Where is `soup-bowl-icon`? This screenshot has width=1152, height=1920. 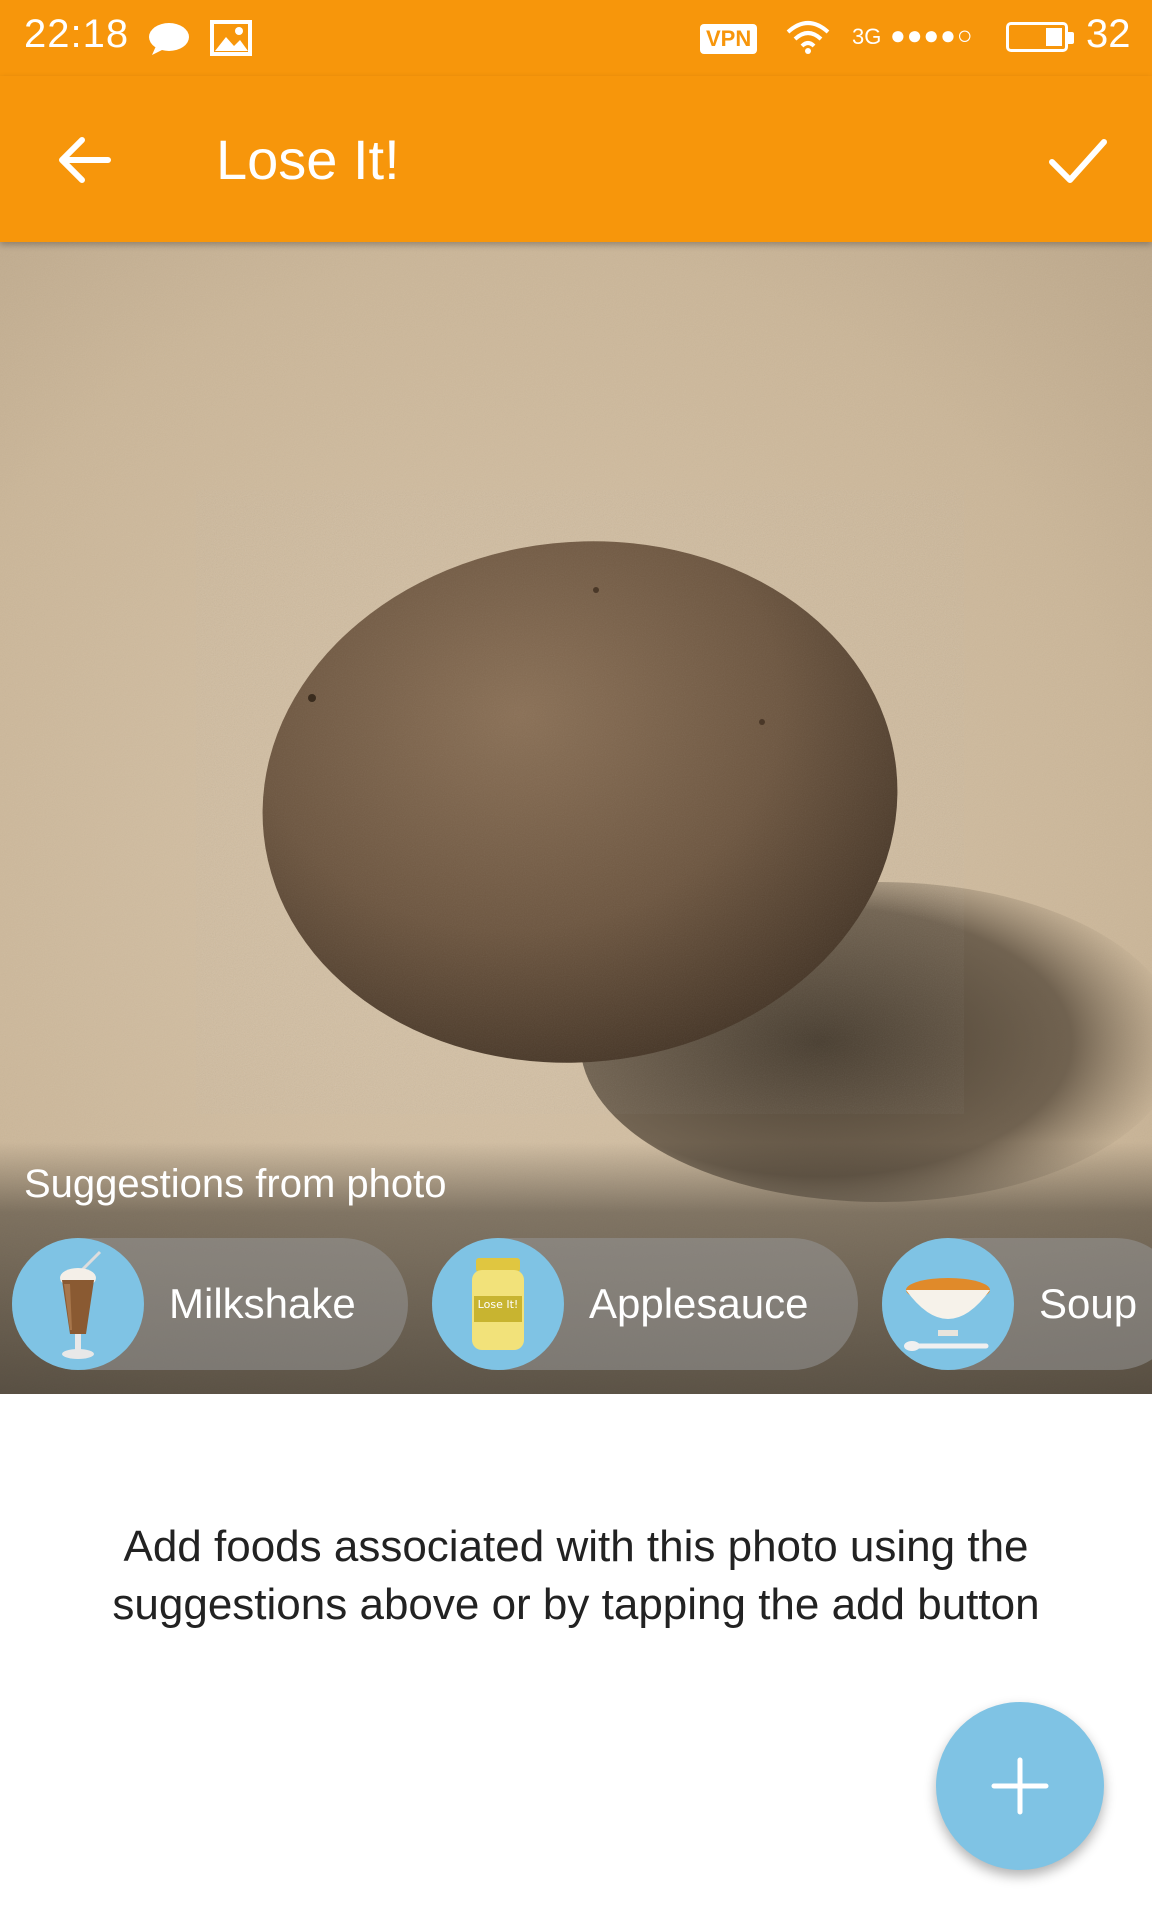
soup-bowl-icon is located at coordinates (948, 1304).